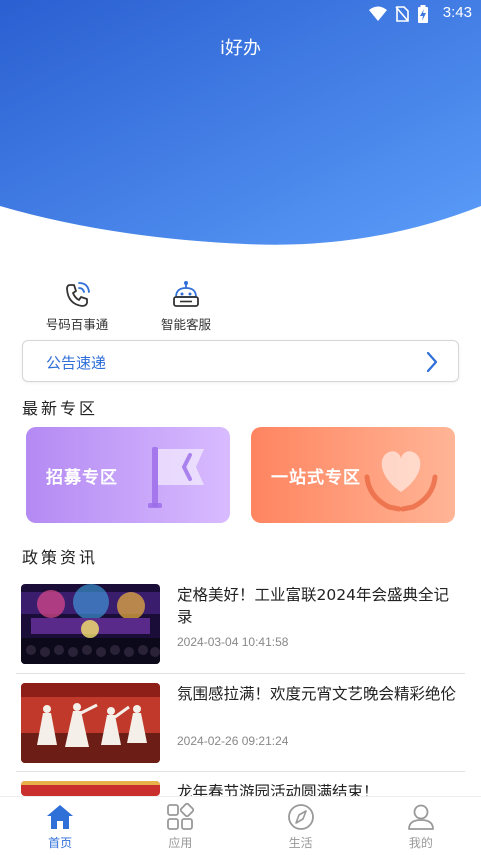 The image size is (481, 855). What do you see at coordinates (432, 362) in the screenshot?
I see `chevron-right-icon` at bounding box center [432, 362].